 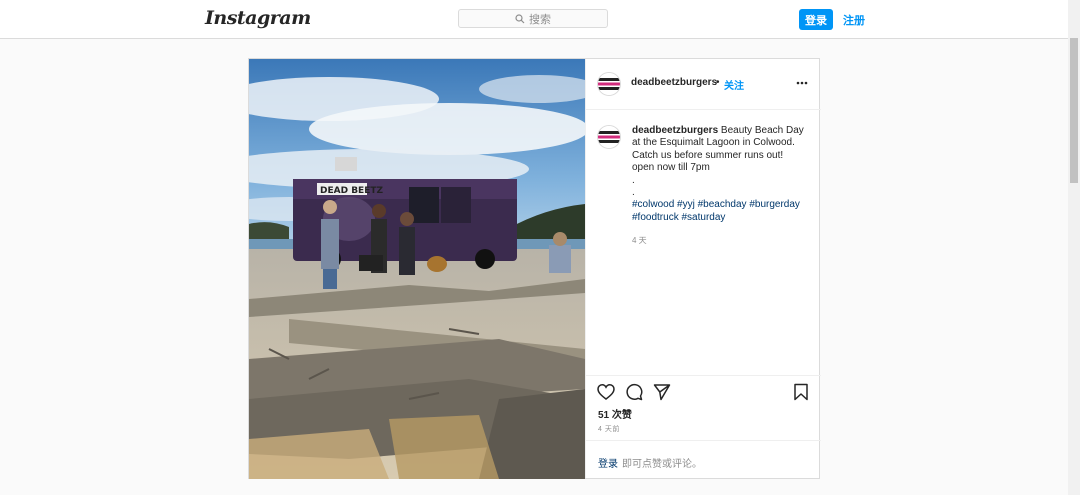 What do you see at coordinates (606, 392) in the screenshot?
I see `heart-icon` at bounding box center [606, 392].